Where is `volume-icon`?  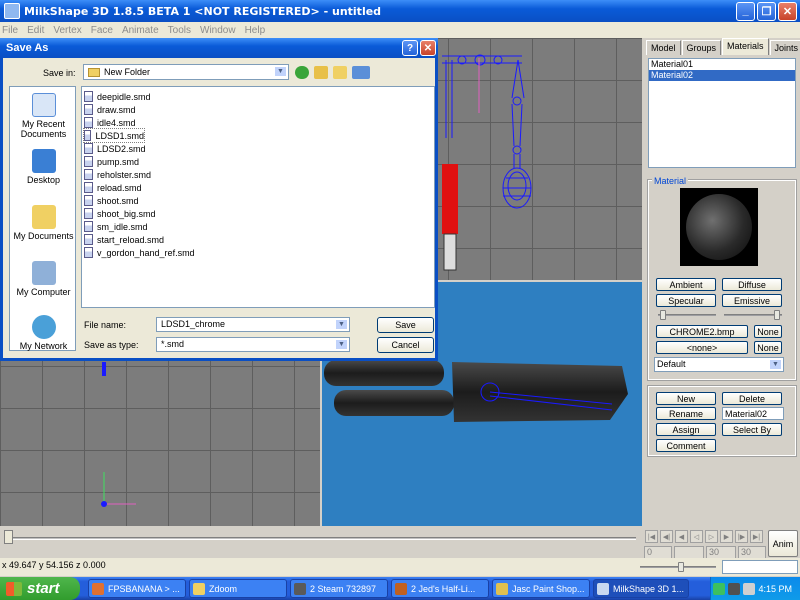
volume-icon is located at coordinates (749, 588).